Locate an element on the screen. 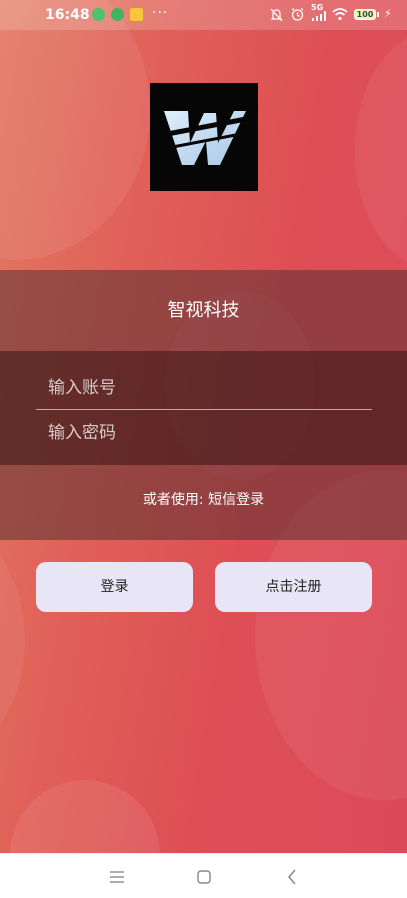  alt-login-band: 或者使用: 短信登录 is located at coordinates (203, 502).